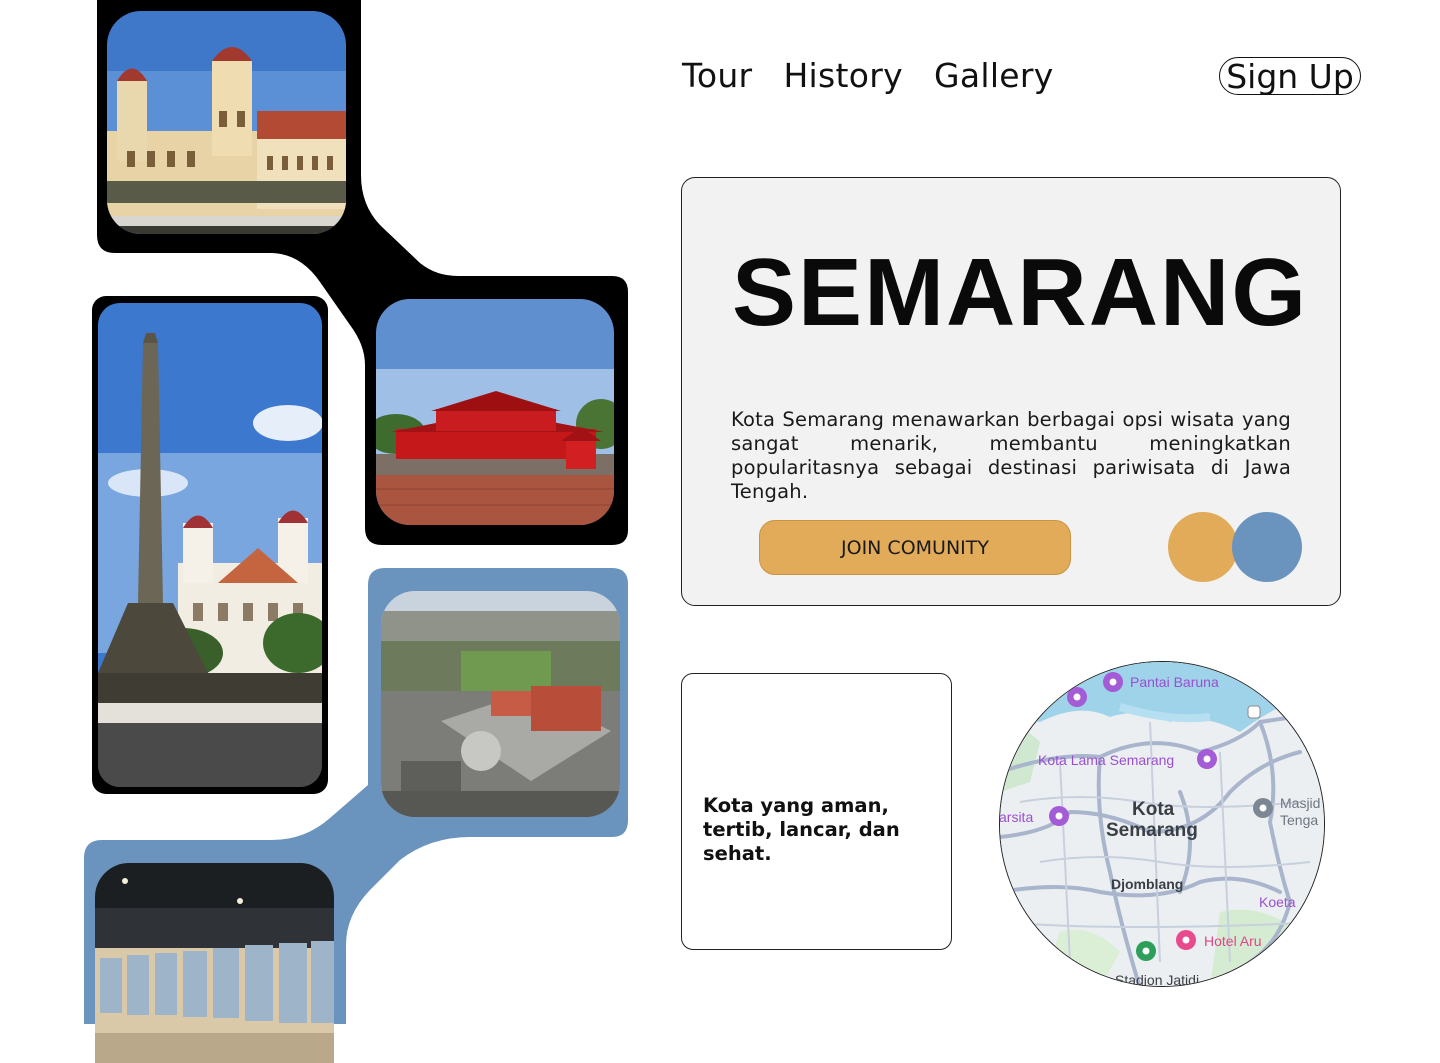  What do you see at coordinates (915, 547) in the screenshot?
I see `join-community-button: JOIN COMUNITY` at bounding box center [915, 547].